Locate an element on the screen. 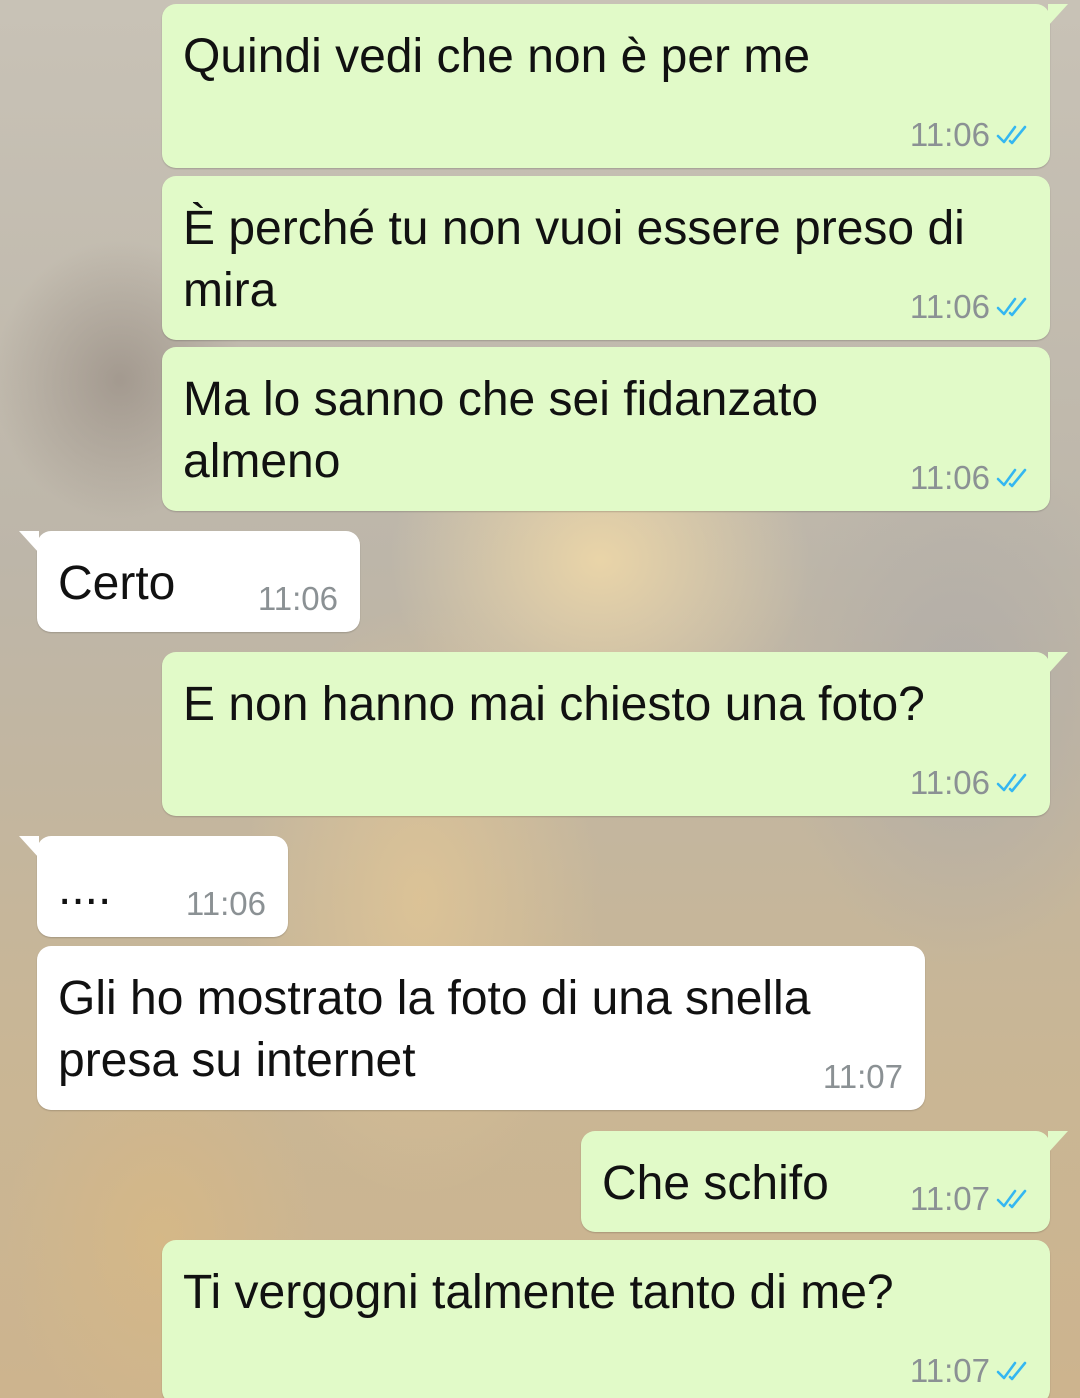  message-bubble-outgoing: Quindi vedi che non è per me 11:06 is located at coordinates (615, 86).